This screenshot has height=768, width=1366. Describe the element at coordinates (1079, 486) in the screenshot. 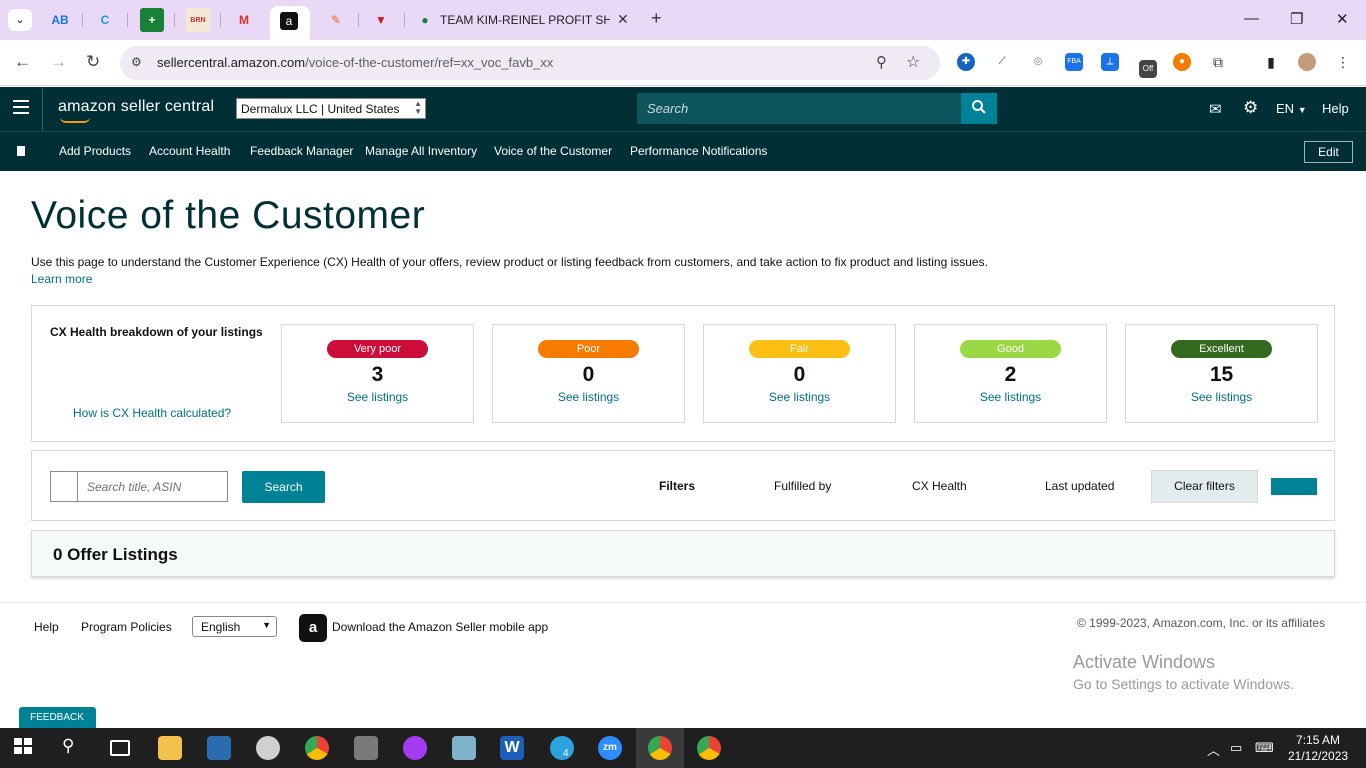

I see `filter-last-updated: Last updated` at that location.